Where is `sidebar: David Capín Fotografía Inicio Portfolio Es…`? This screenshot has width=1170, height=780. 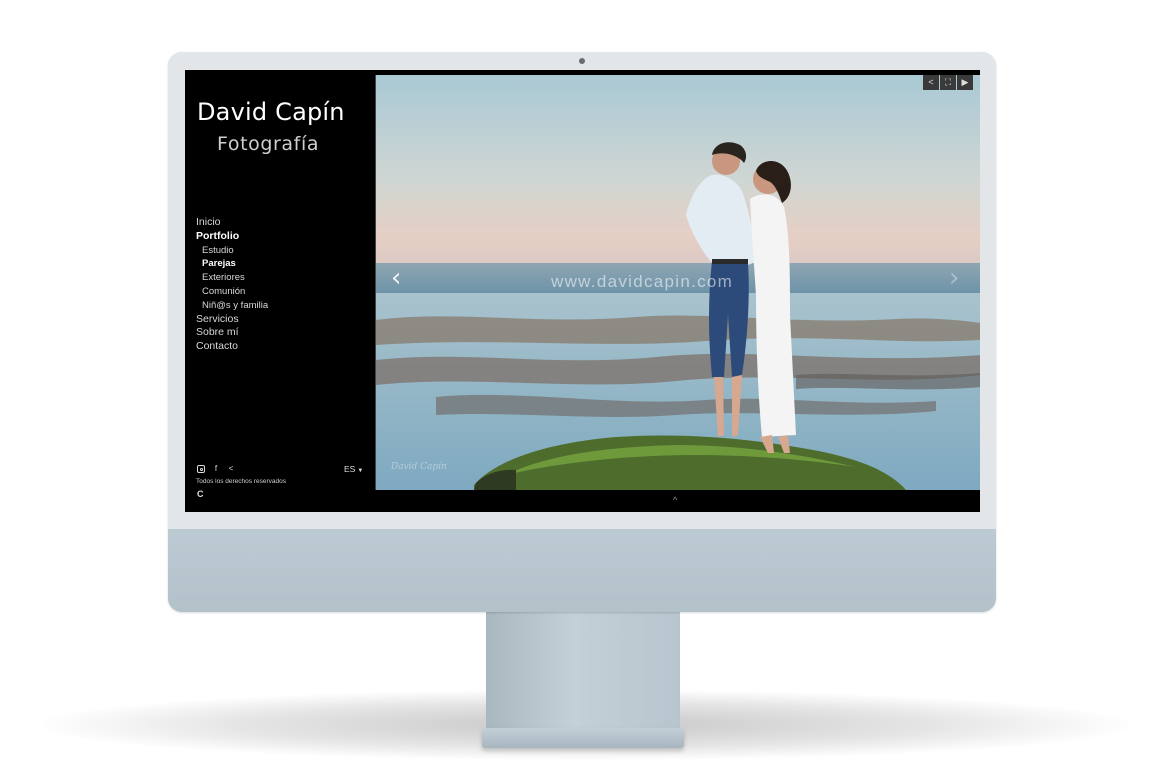
sidebar: David Capín Fotografía Inicio Portfolio Es… is located at coordinates (280, 291).